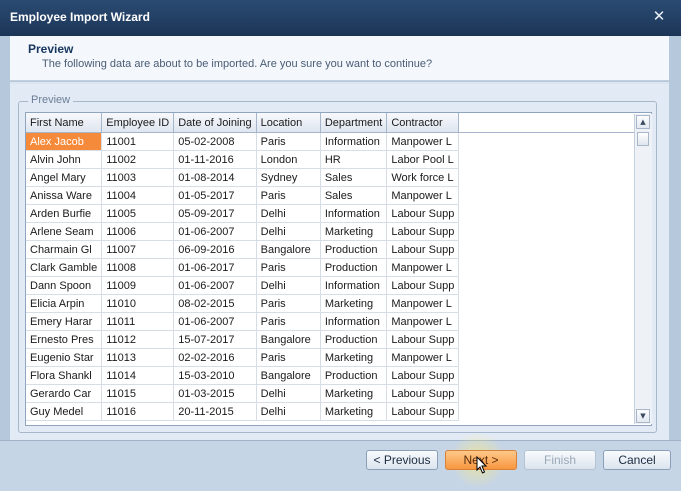 This screenshot has width=681, height=491. What do you see at coordinates (354, 123) in the screenshot?
I see `column-header: Department` at bounding box center [354, 123].